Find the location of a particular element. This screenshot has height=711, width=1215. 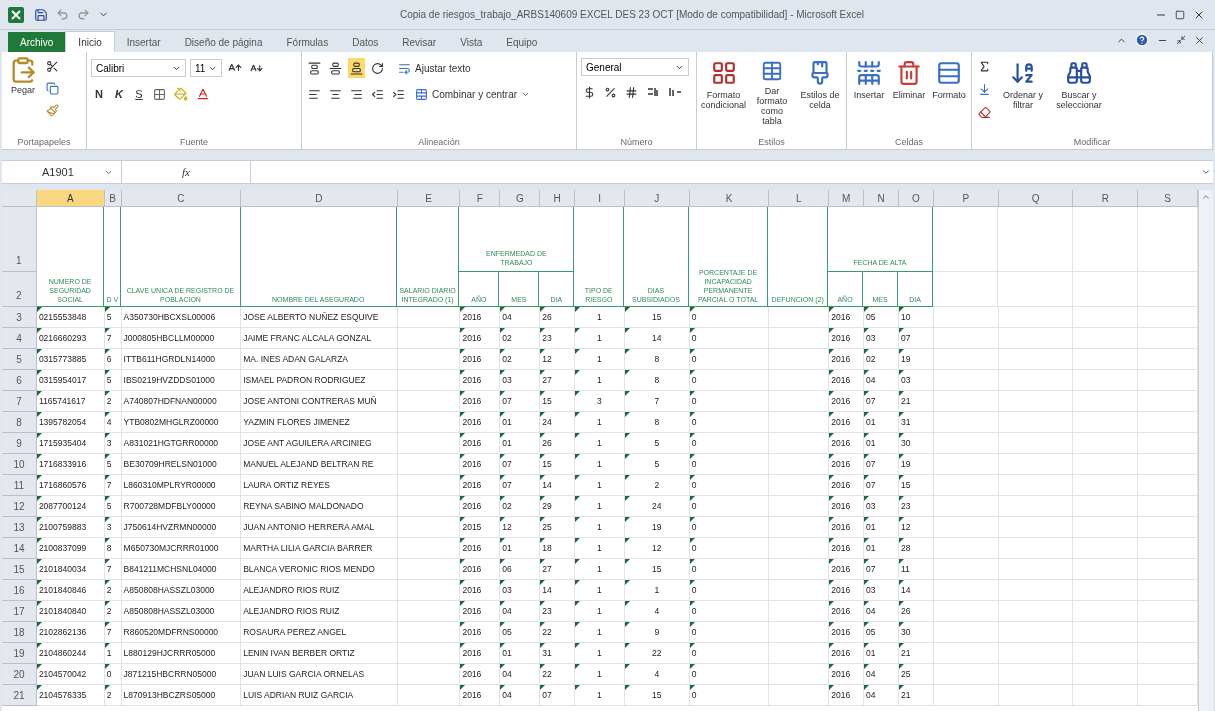

ribbon-tab: Archivo is located at coordinates (37, 42).